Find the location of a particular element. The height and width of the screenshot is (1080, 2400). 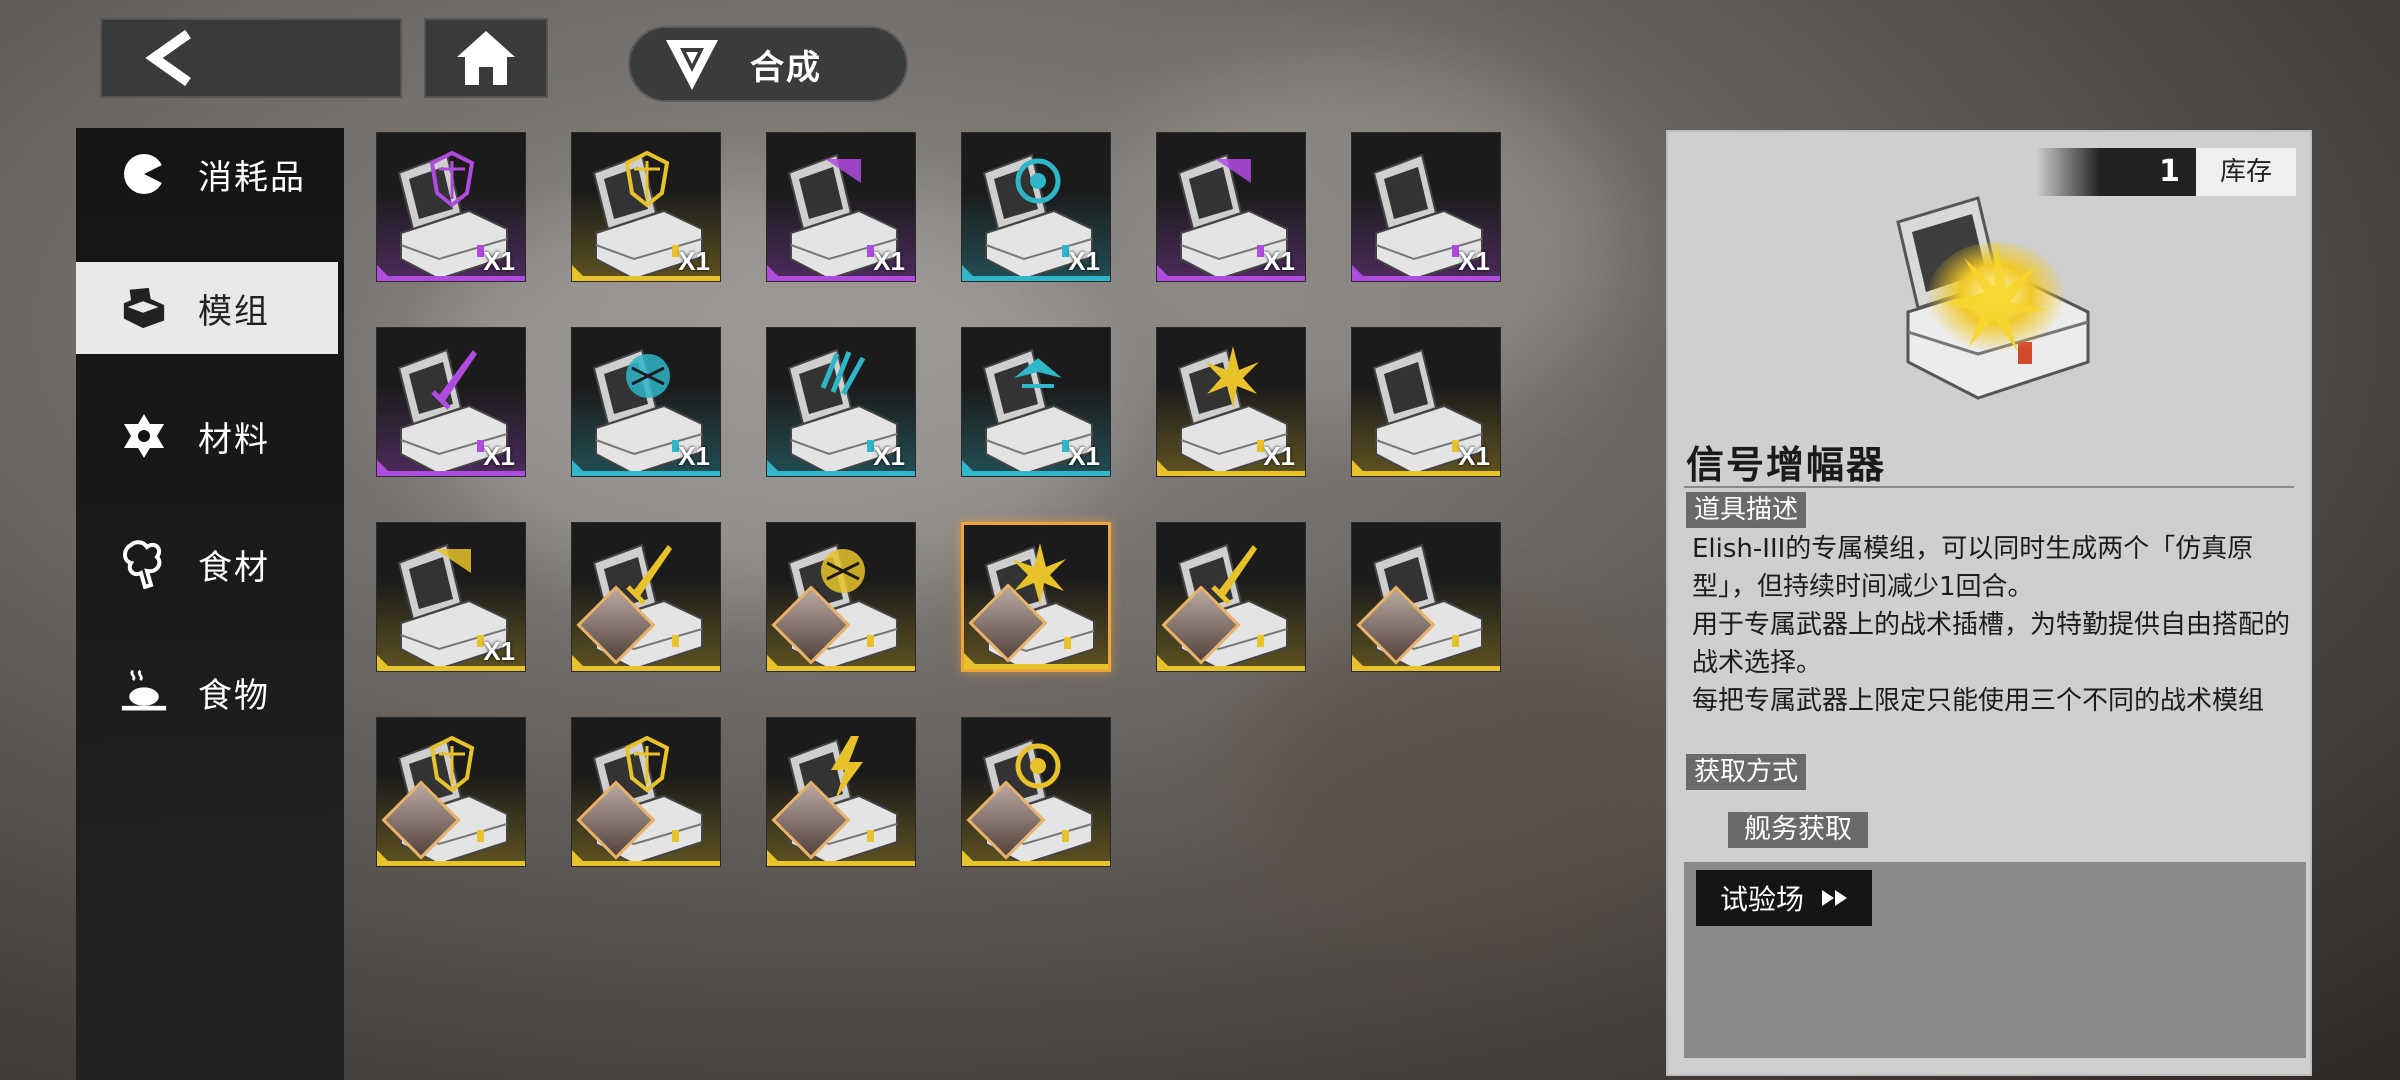

acquire-tag: 获取方式 is located at coordinates (1746, 772).